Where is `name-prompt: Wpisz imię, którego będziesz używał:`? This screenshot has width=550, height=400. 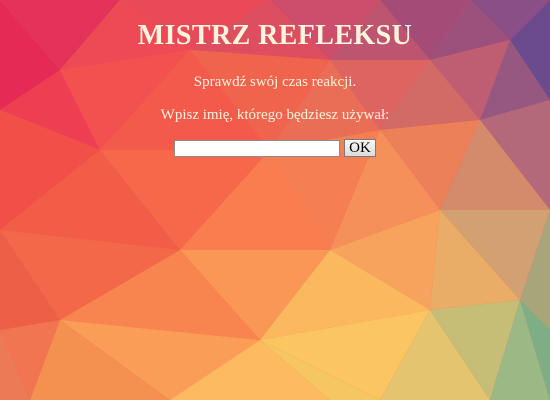
name-prompt: Wpisz imię, którego będziesz używał: is located at coordinates (275, 115).